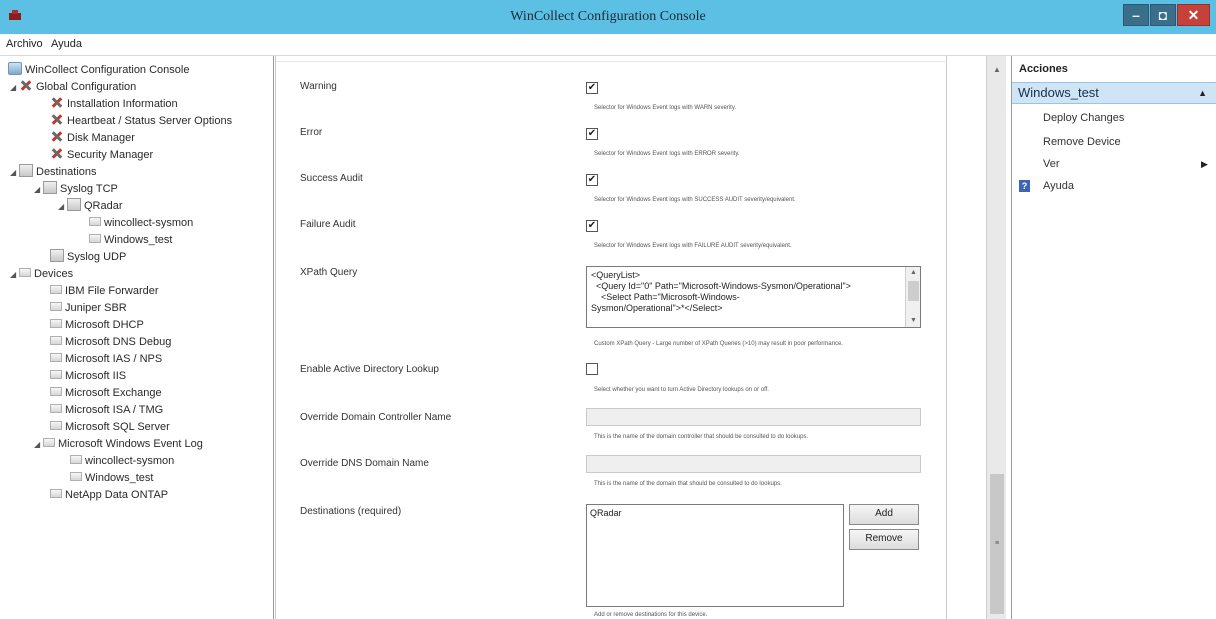  Describe the element at coordinates (1193, 15) in the screenshot. I see `close-icon: ✕` at that location.